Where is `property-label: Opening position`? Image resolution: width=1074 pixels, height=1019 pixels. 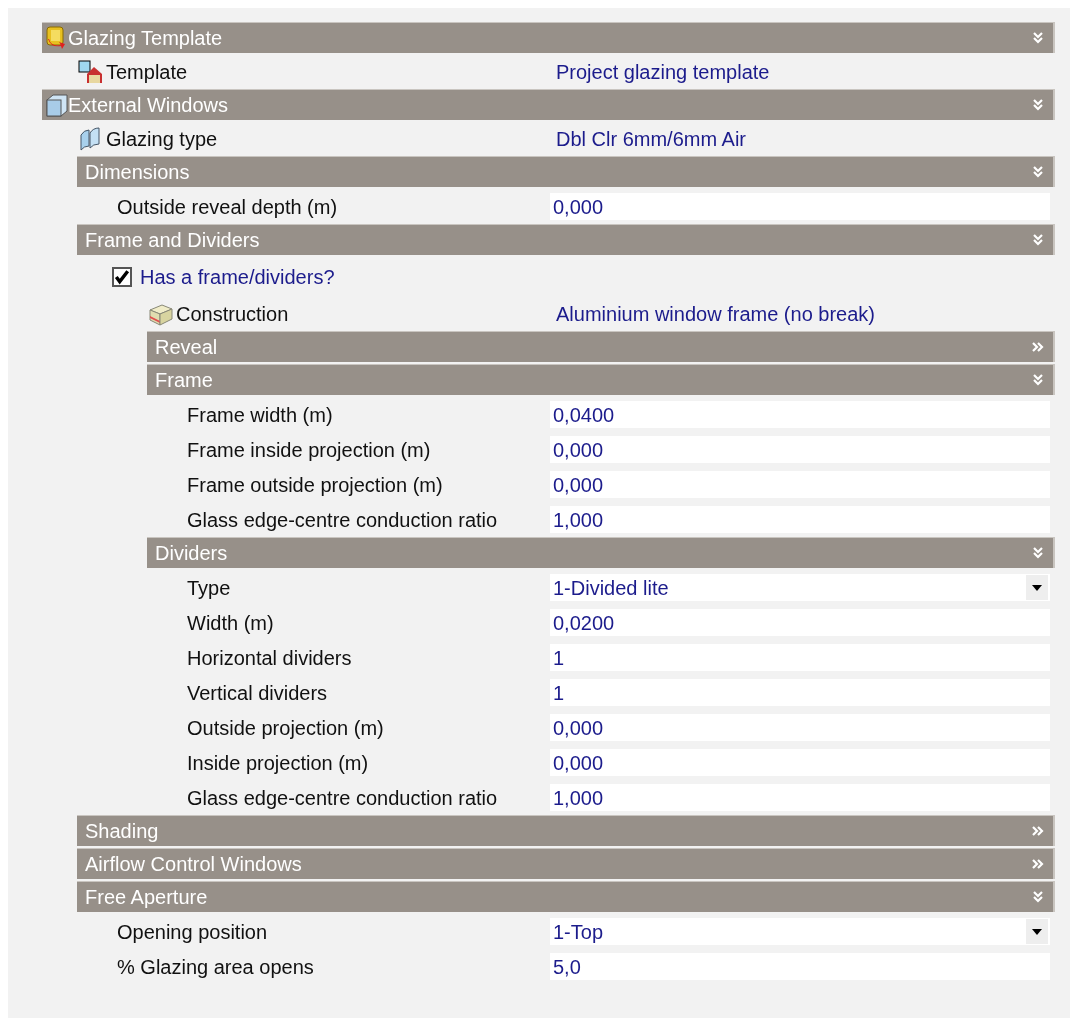
property-label: Opening position is located at coordinates (192, 932).